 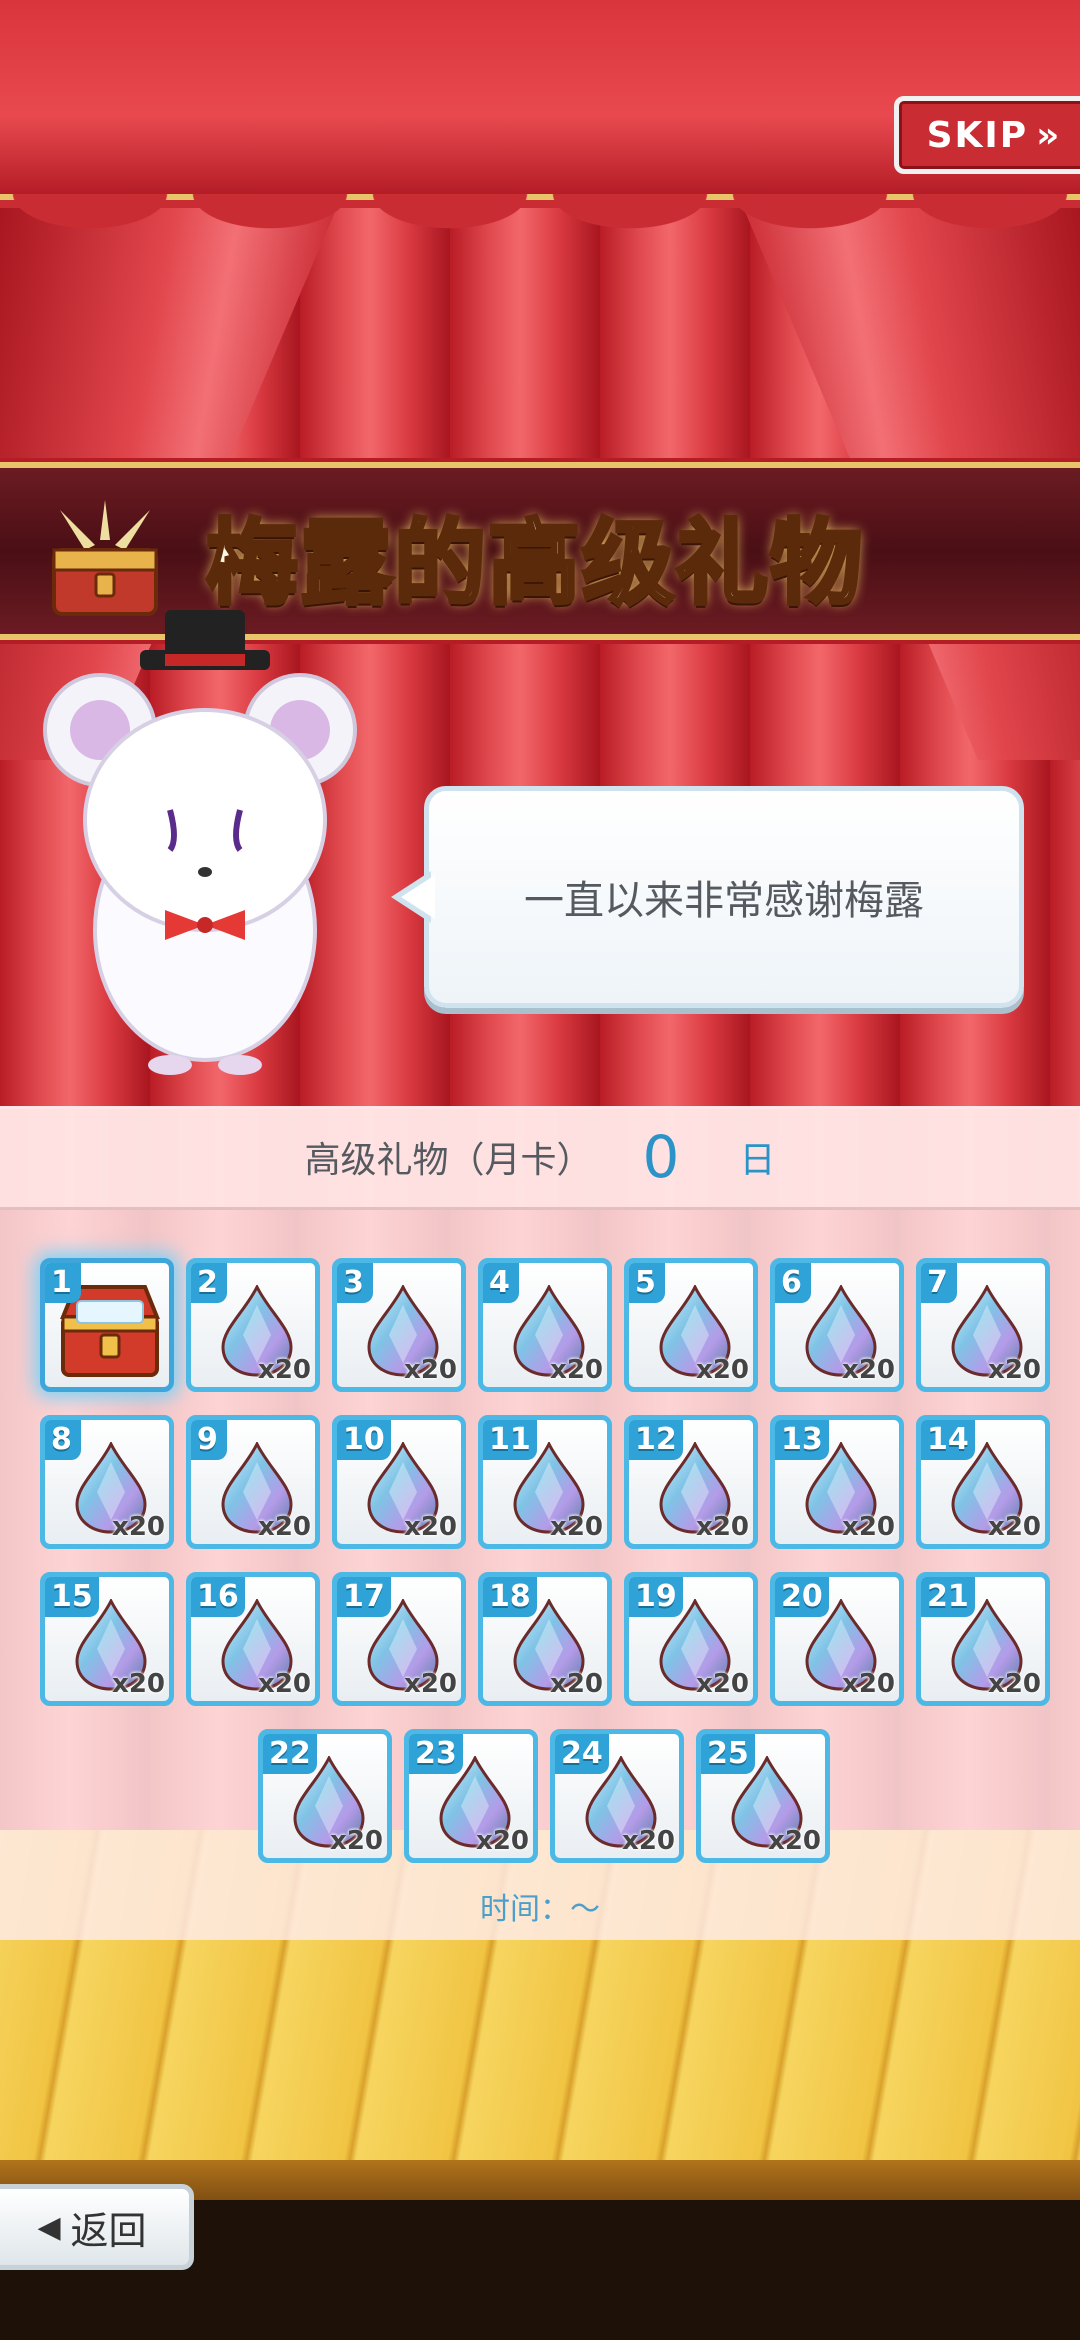 I want to click on reward-day-2: 2 x20, so click(x=253, y=1325).